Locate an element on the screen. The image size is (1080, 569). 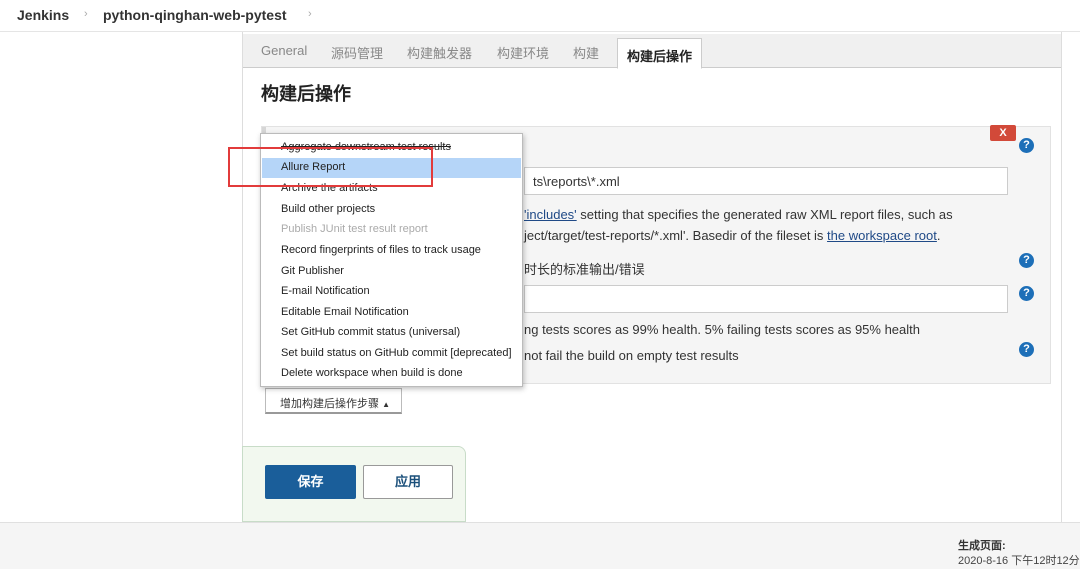
includes-link: 'includes' is located at coordinates (550, 214).